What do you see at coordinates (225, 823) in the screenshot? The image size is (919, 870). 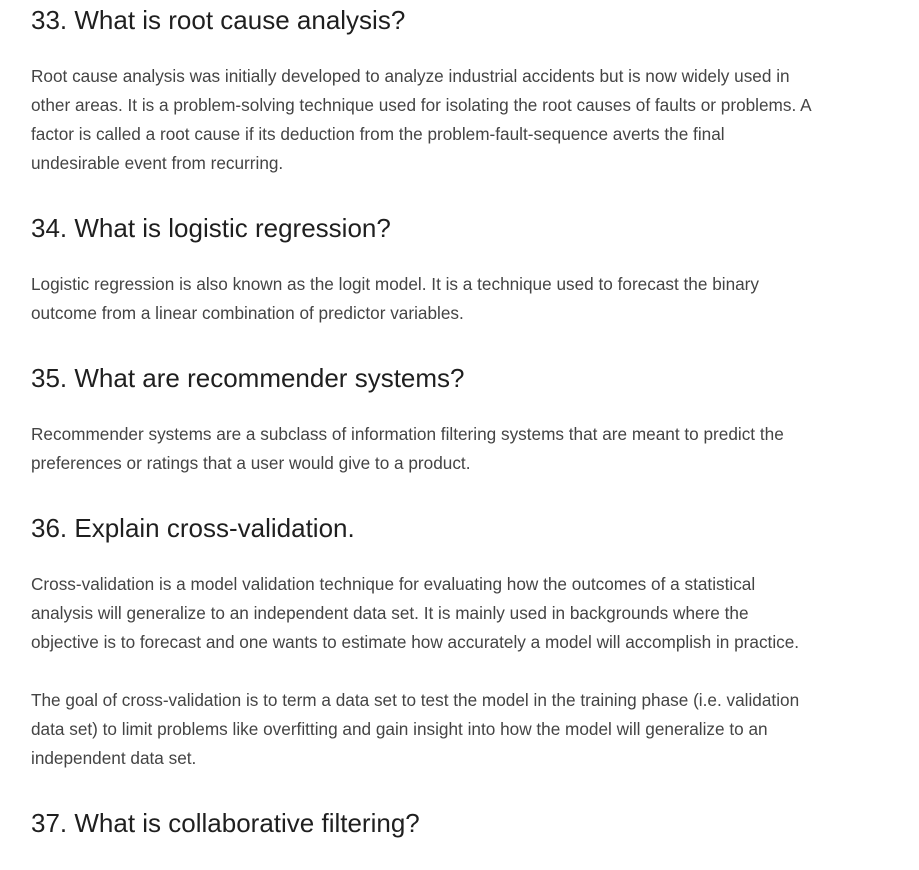 I see `question-37-title: 37. What is collaborative filtering?` at bounding box center [225, 823].